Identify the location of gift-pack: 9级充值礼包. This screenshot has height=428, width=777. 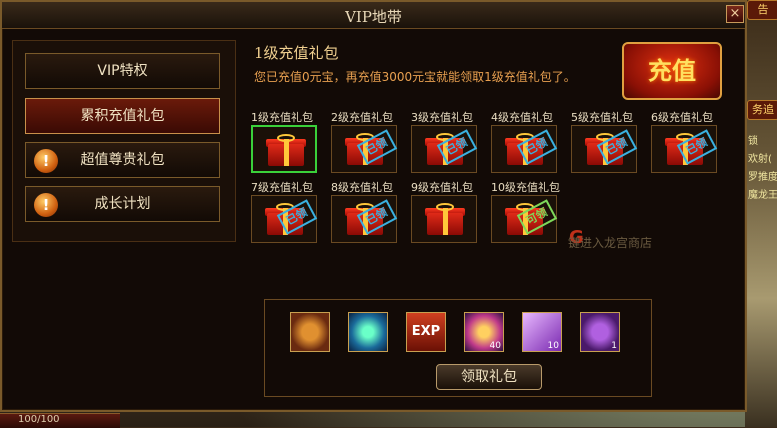
(445, 211).